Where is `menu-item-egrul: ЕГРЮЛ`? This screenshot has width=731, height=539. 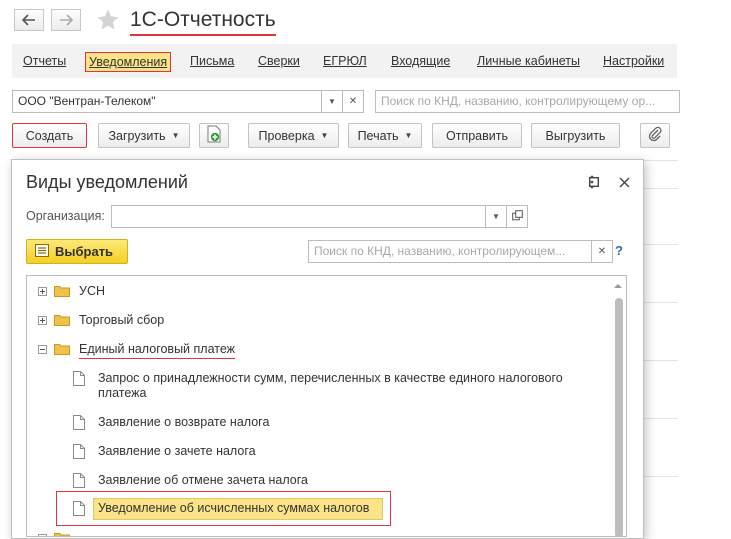 menu-item-egrul: ЕГРЮЛ is located at coordinates (345, 61).